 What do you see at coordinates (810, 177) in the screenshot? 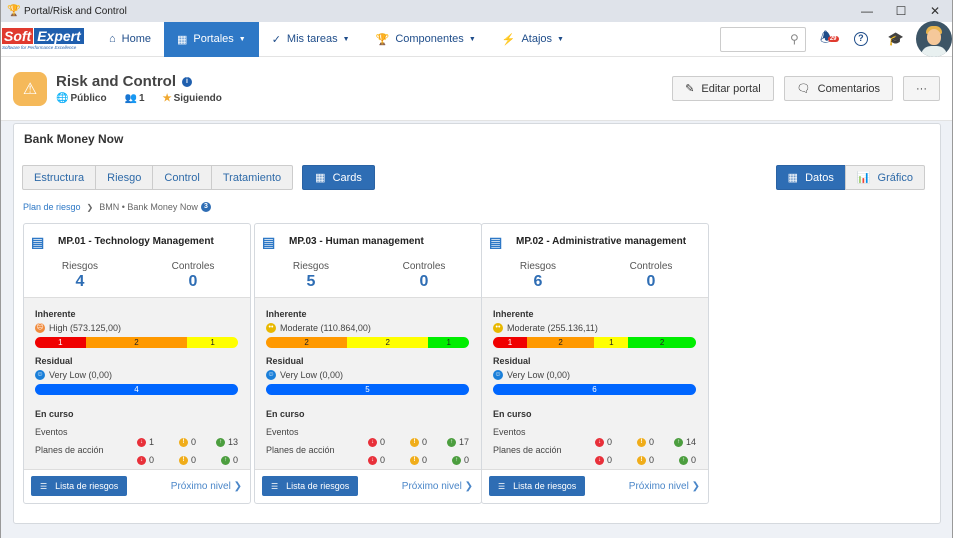
I see `datos-button: ▦ Datos` at bounding box center [810, 177].